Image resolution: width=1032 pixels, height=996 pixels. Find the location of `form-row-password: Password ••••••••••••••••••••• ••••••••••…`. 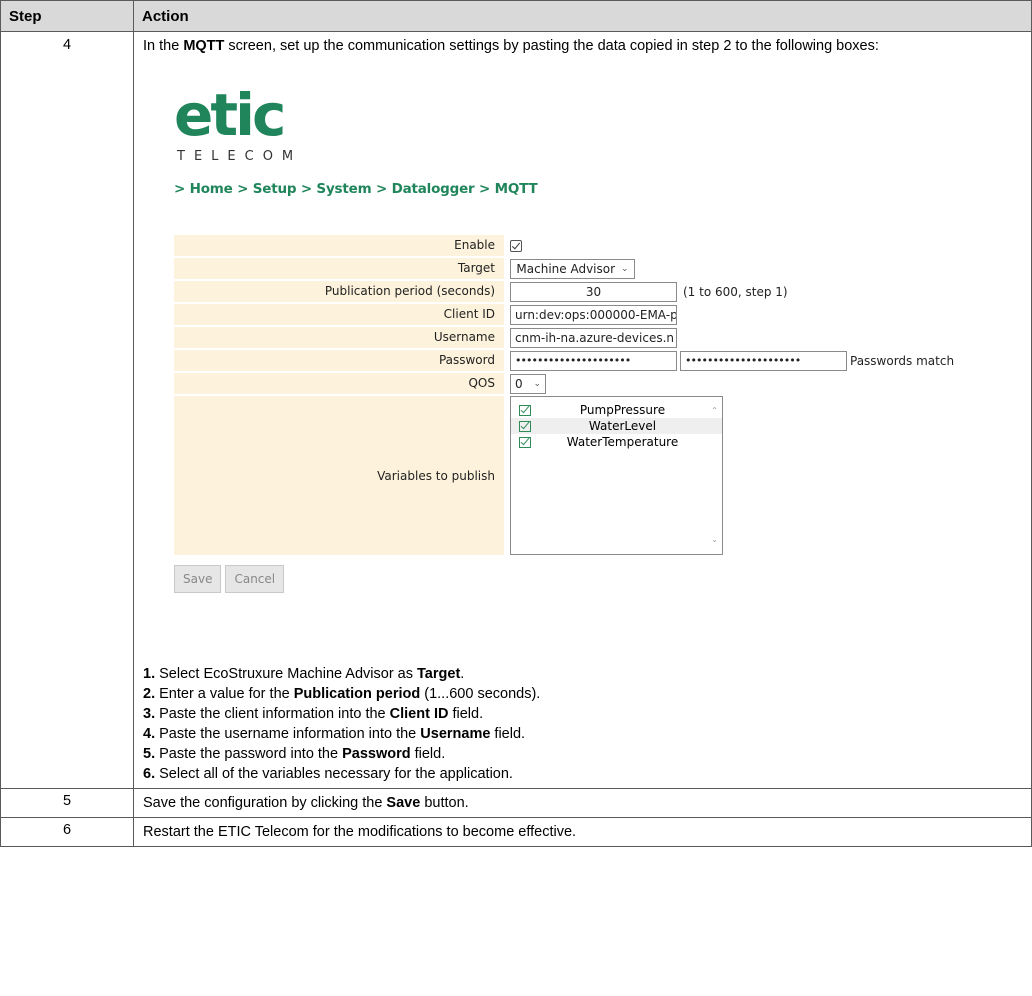

form-row-password: Password ••••••••••••••••••••• ••••••••••… is located at coordinates (589, 360).